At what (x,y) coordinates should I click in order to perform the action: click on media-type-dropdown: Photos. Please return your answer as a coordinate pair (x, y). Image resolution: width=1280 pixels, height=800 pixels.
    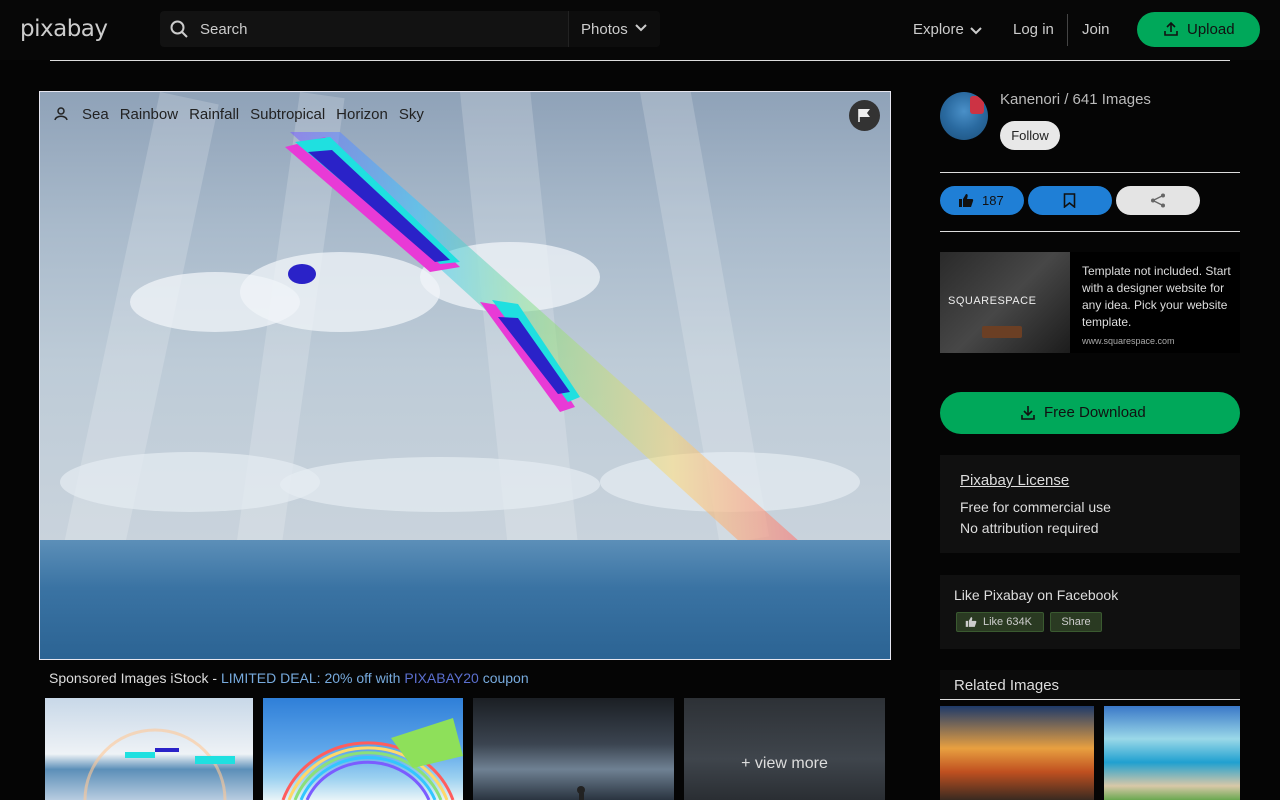
    Looking at the image, I should click on (614, 29).